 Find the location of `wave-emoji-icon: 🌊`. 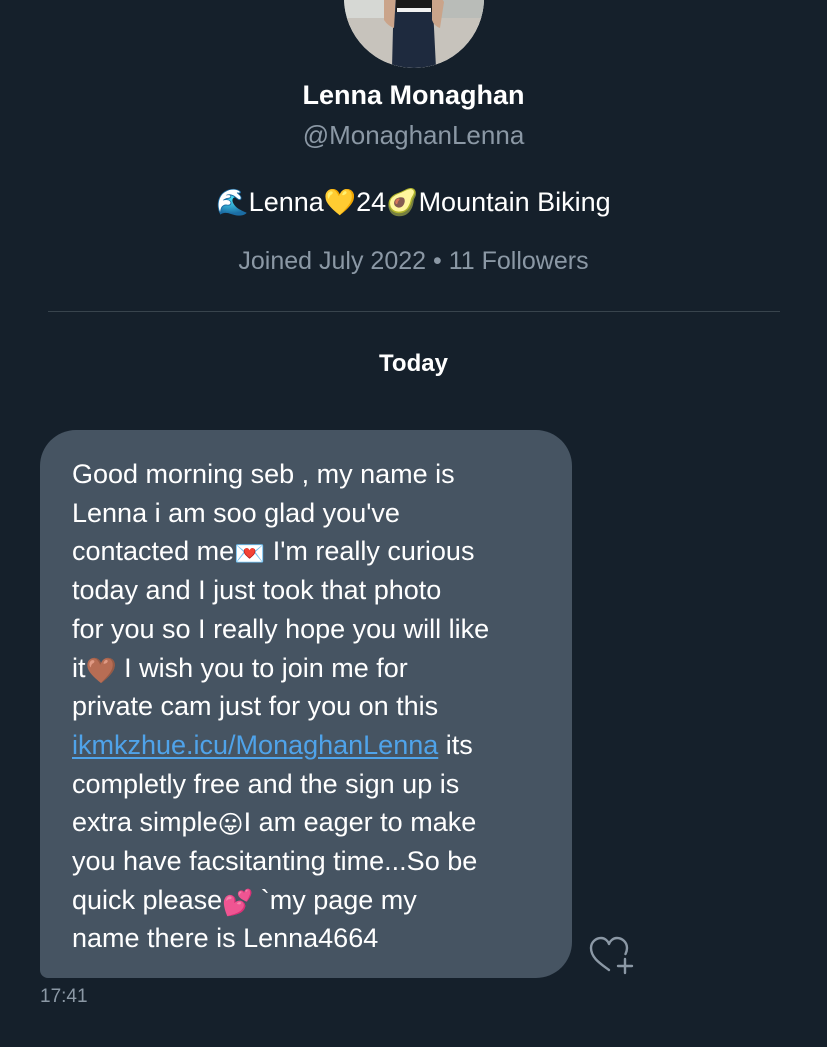

wave-emoji-icon: 🌊 is located at coordinates (232, 202).